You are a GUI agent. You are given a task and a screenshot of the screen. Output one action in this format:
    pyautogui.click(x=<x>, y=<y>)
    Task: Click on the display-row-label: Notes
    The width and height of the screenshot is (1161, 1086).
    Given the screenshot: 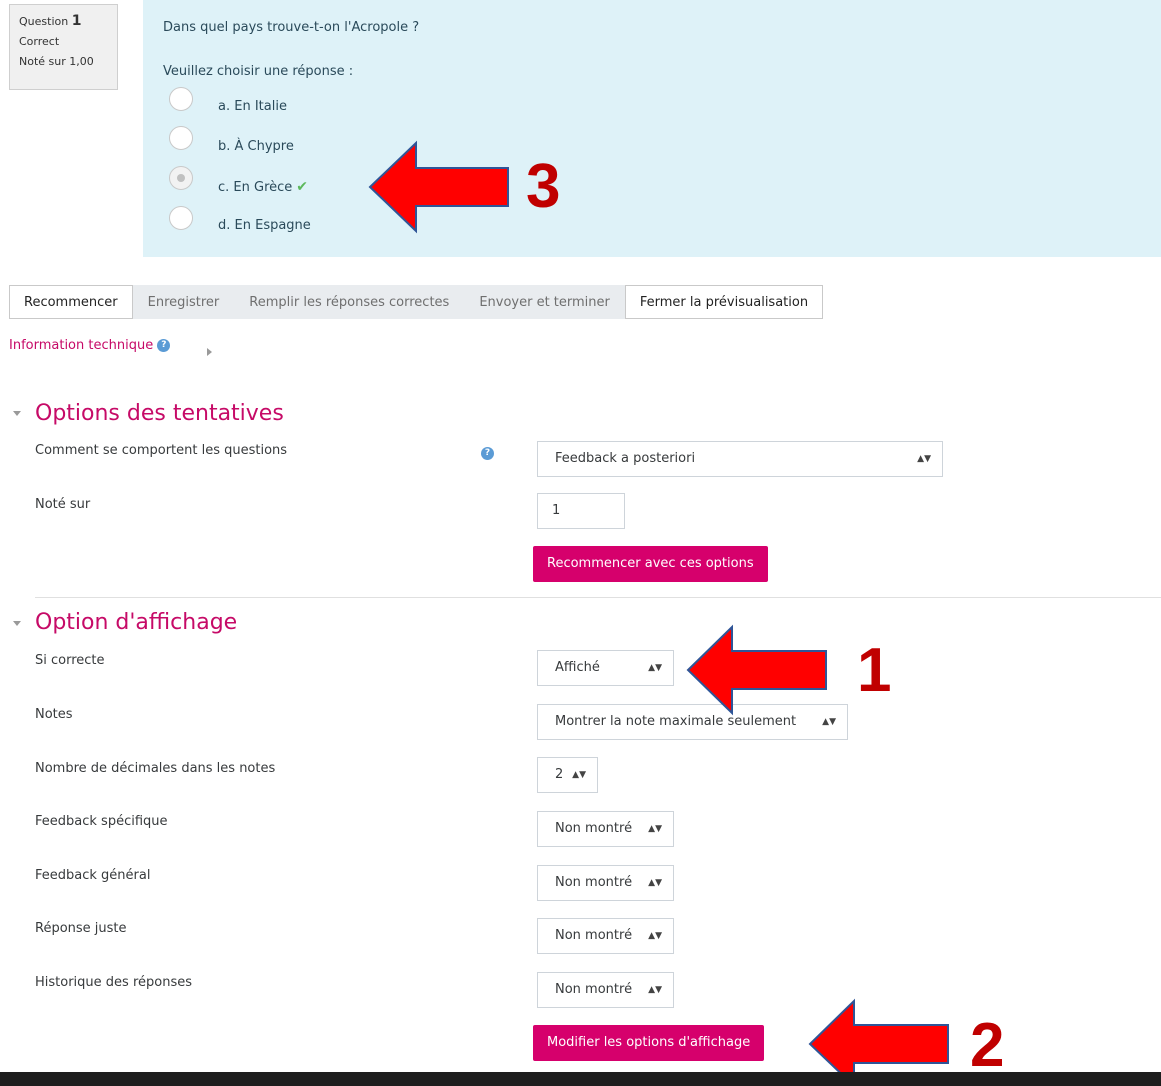 What is the action you would take?
    pyautogui.click(x=54, y=714)
    